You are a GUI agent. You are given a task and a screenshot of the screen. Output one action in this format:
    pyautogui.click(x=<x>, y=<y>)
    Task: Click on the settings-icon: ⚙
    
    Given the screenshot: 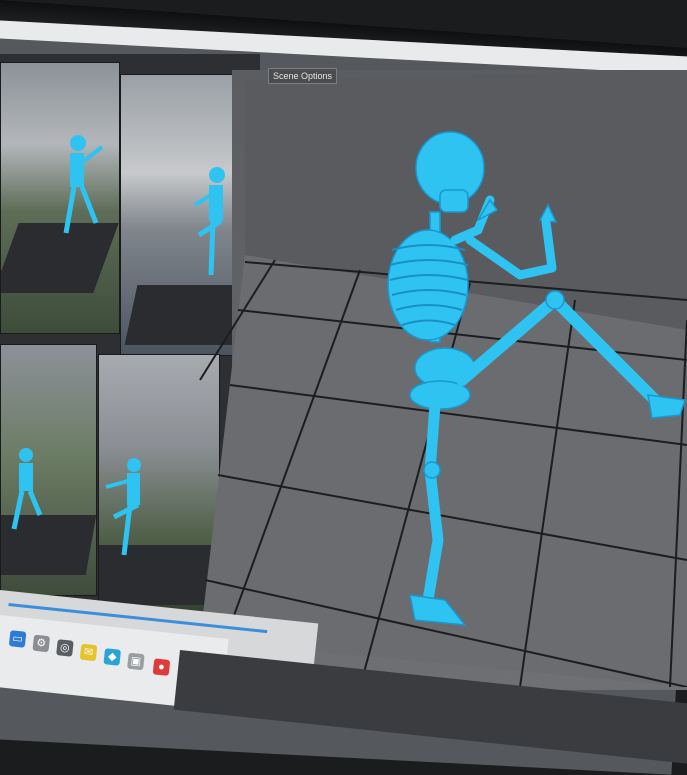 What is the action you would take?
    pyautogui.click(x=41, y=643)
    